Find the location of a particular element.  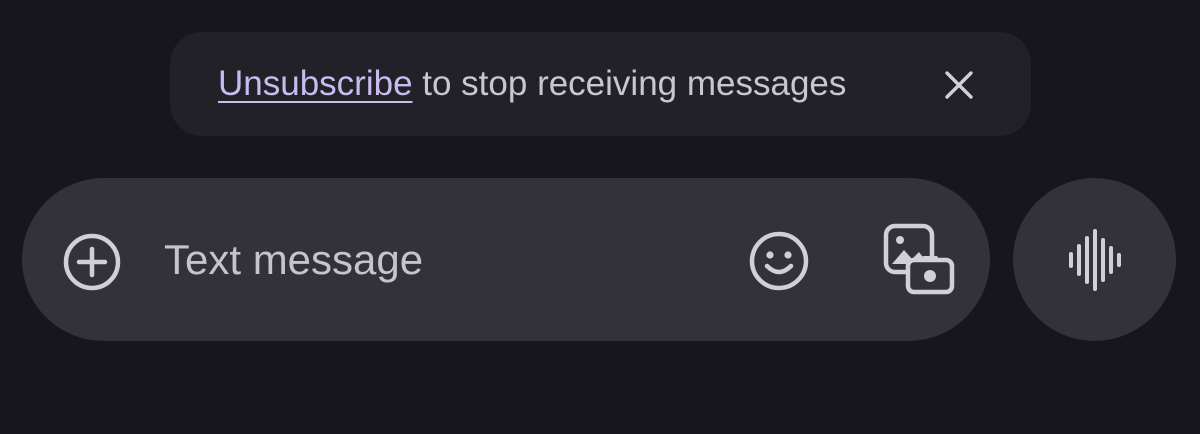

add-attachment-button is located at coordinates (92, 262).